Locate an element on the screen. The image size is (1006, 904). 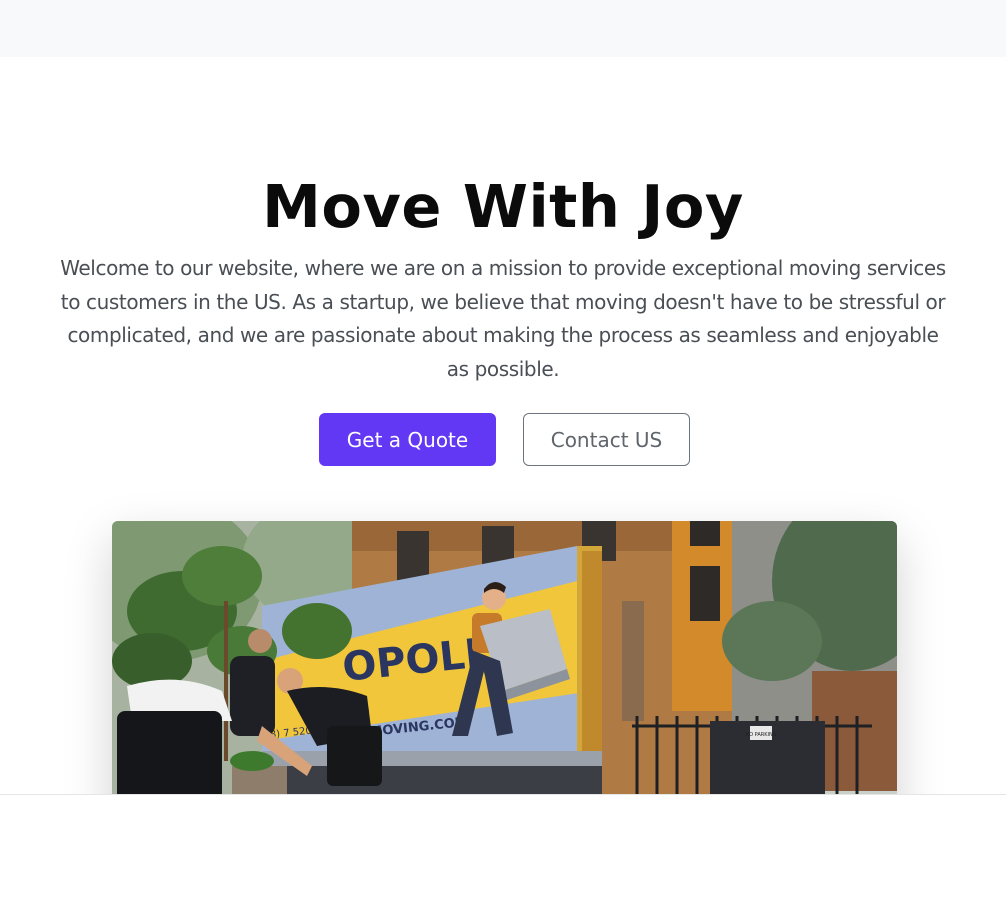
hero-title: Move With Joy is located at coordinates (503, 206).